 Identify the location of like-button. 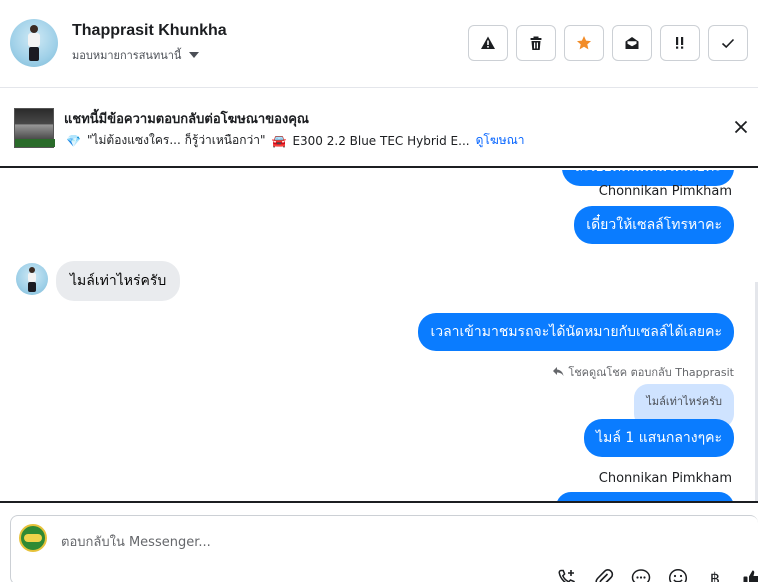
(749, 574).